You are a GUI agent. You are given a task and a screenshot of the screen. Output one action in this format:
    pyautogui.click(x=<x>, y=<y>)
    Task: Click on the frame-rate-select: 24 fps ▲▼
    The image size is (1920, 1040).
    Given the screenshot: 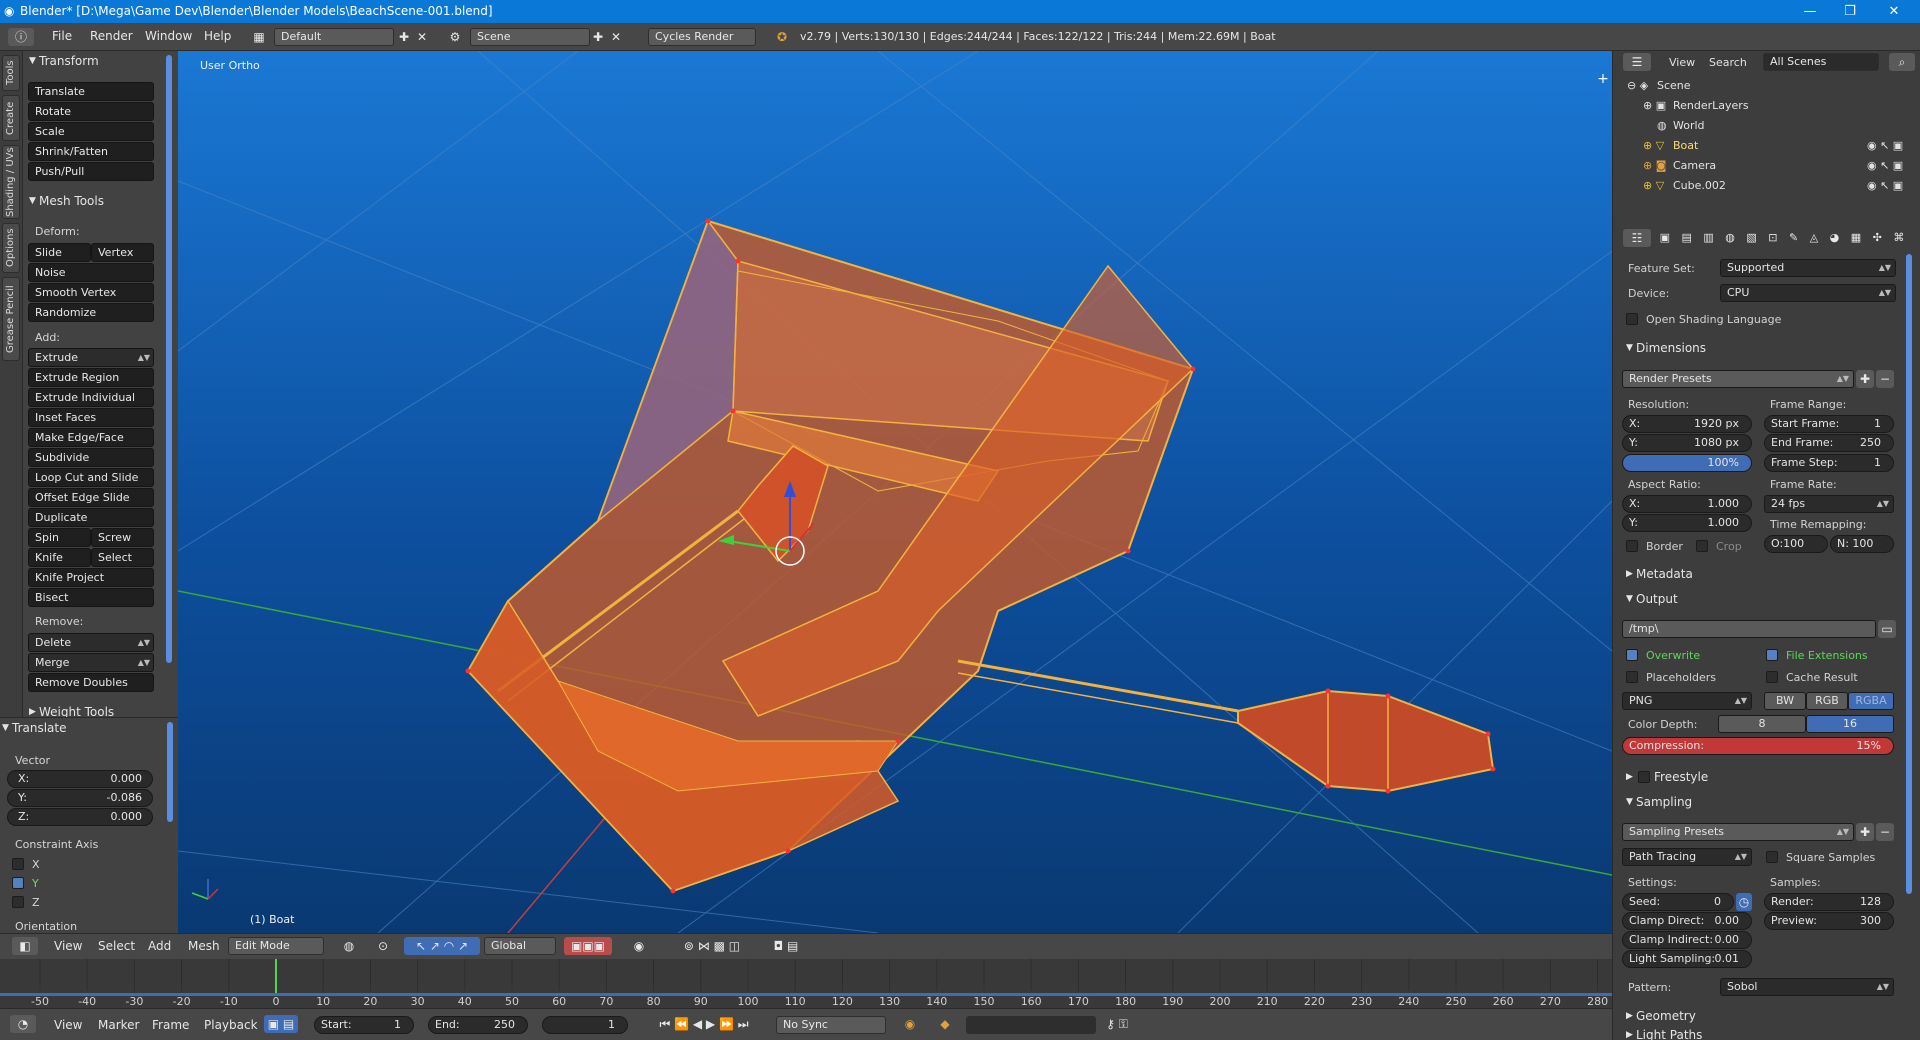 What is the action you would take?
    pyautogui.click(x=1829, y=504)
    